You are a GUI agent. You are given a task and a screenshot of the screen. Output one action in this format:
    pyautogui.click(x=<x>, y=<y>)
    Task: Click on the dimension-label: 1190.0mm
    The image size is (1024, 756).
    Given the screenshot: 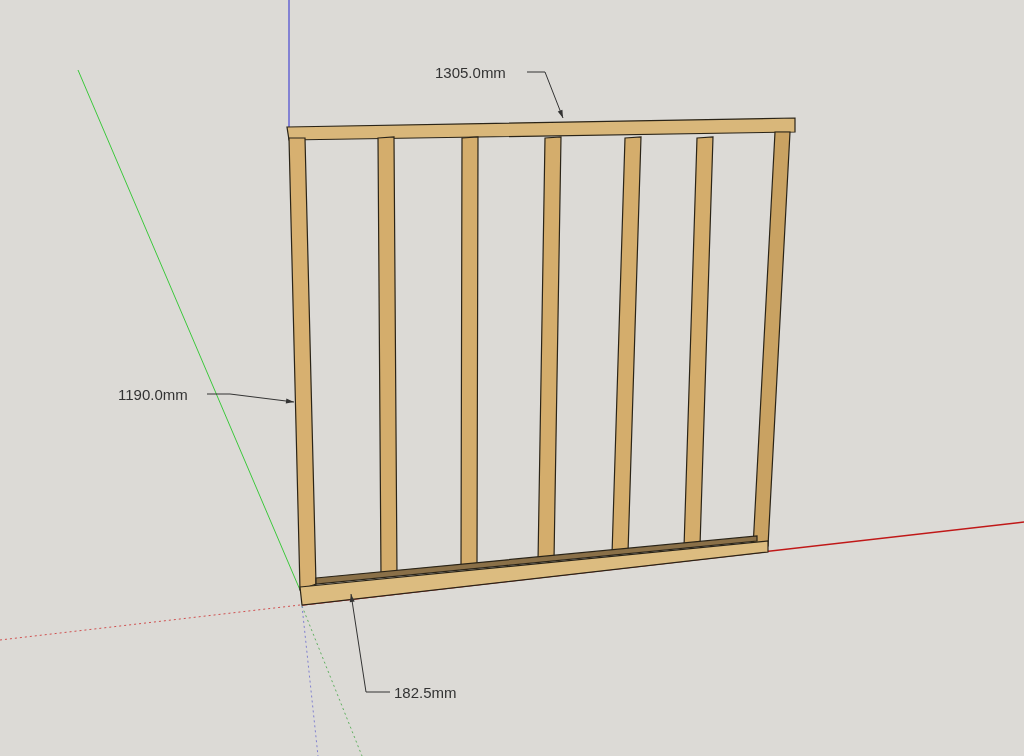 What is the action you would take?
    pyautogui.click(x=153, y=394)
    